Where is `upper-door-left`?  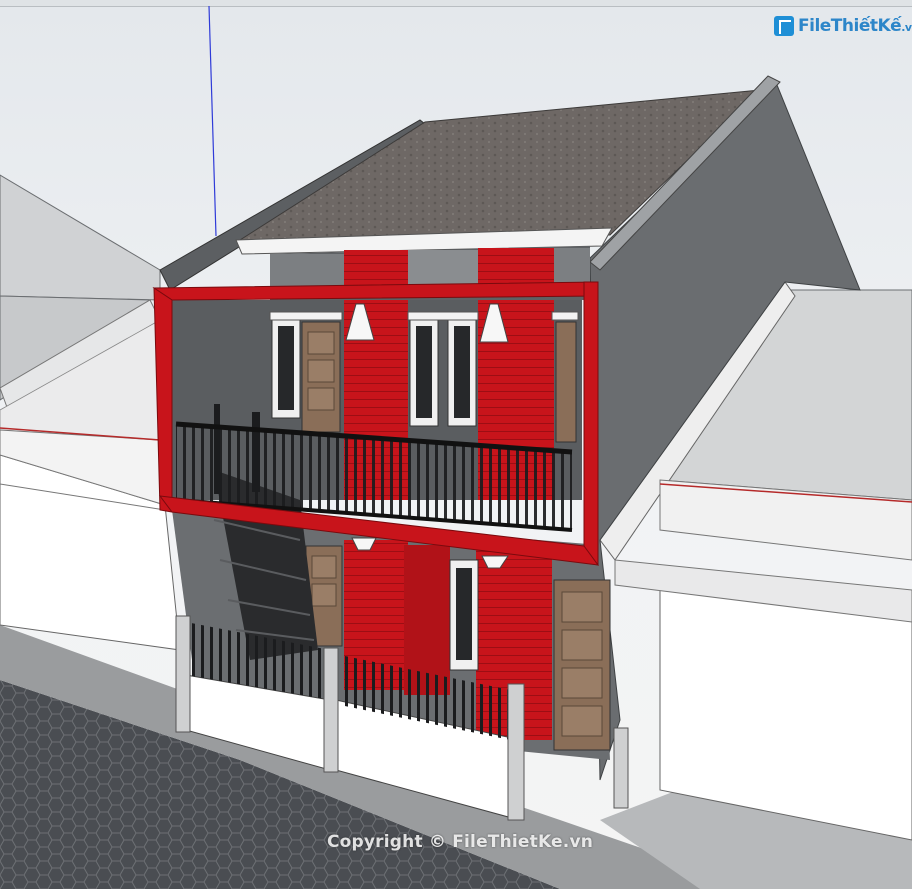 upper-door-left is located at coordinates (321, 377).